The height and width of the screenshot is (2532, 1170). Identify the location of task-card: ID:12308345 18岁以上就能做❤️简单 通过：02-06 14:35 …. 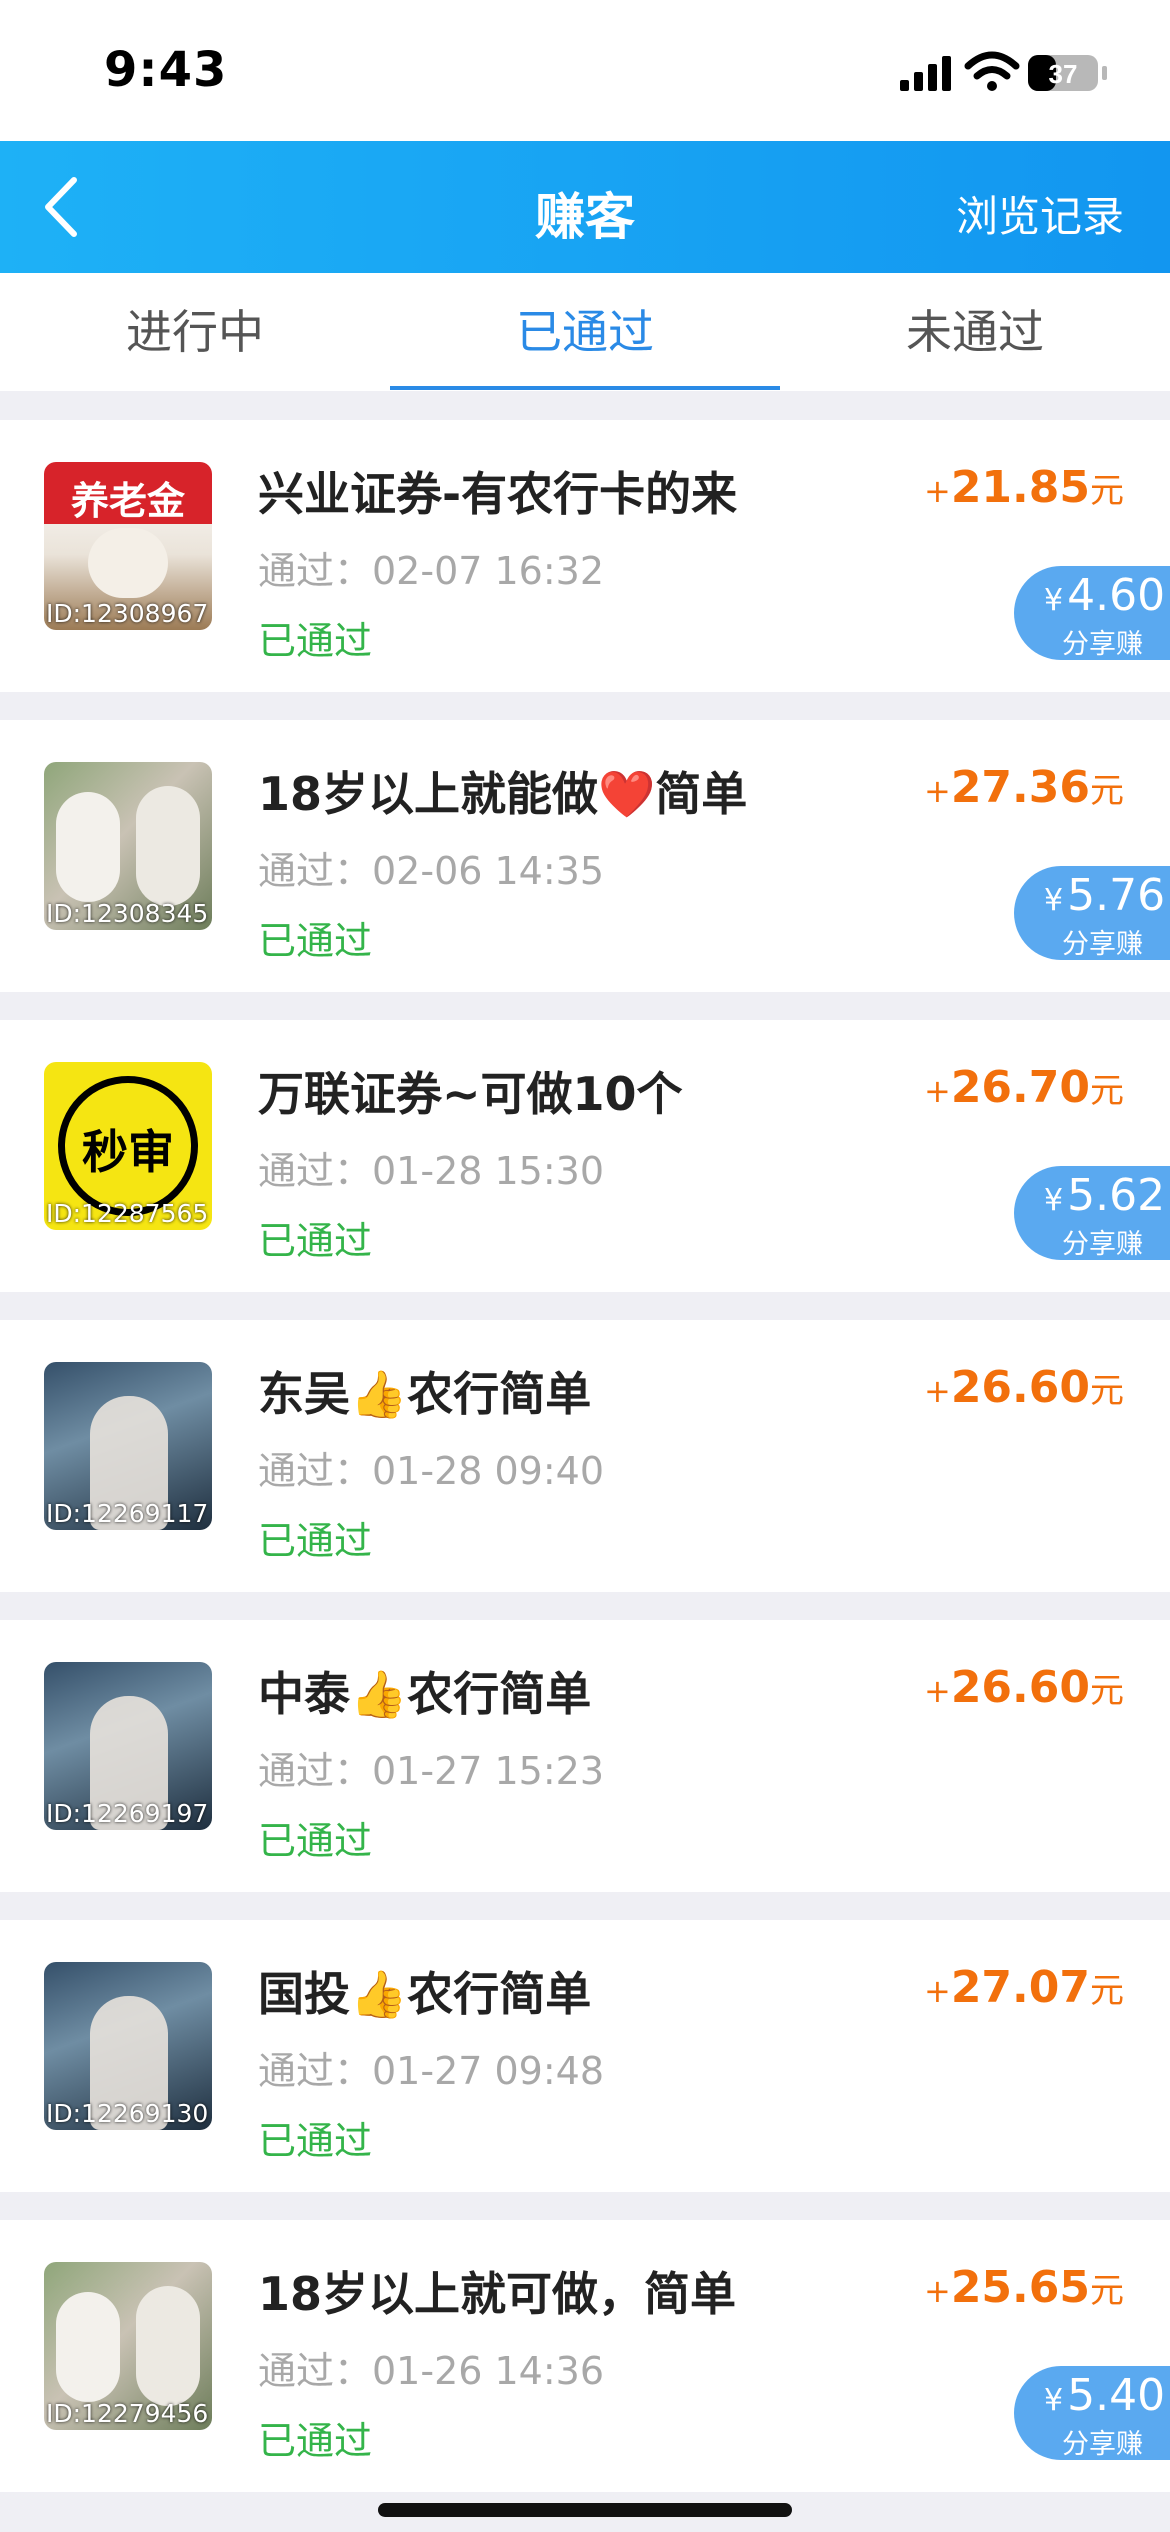
(585, 856).